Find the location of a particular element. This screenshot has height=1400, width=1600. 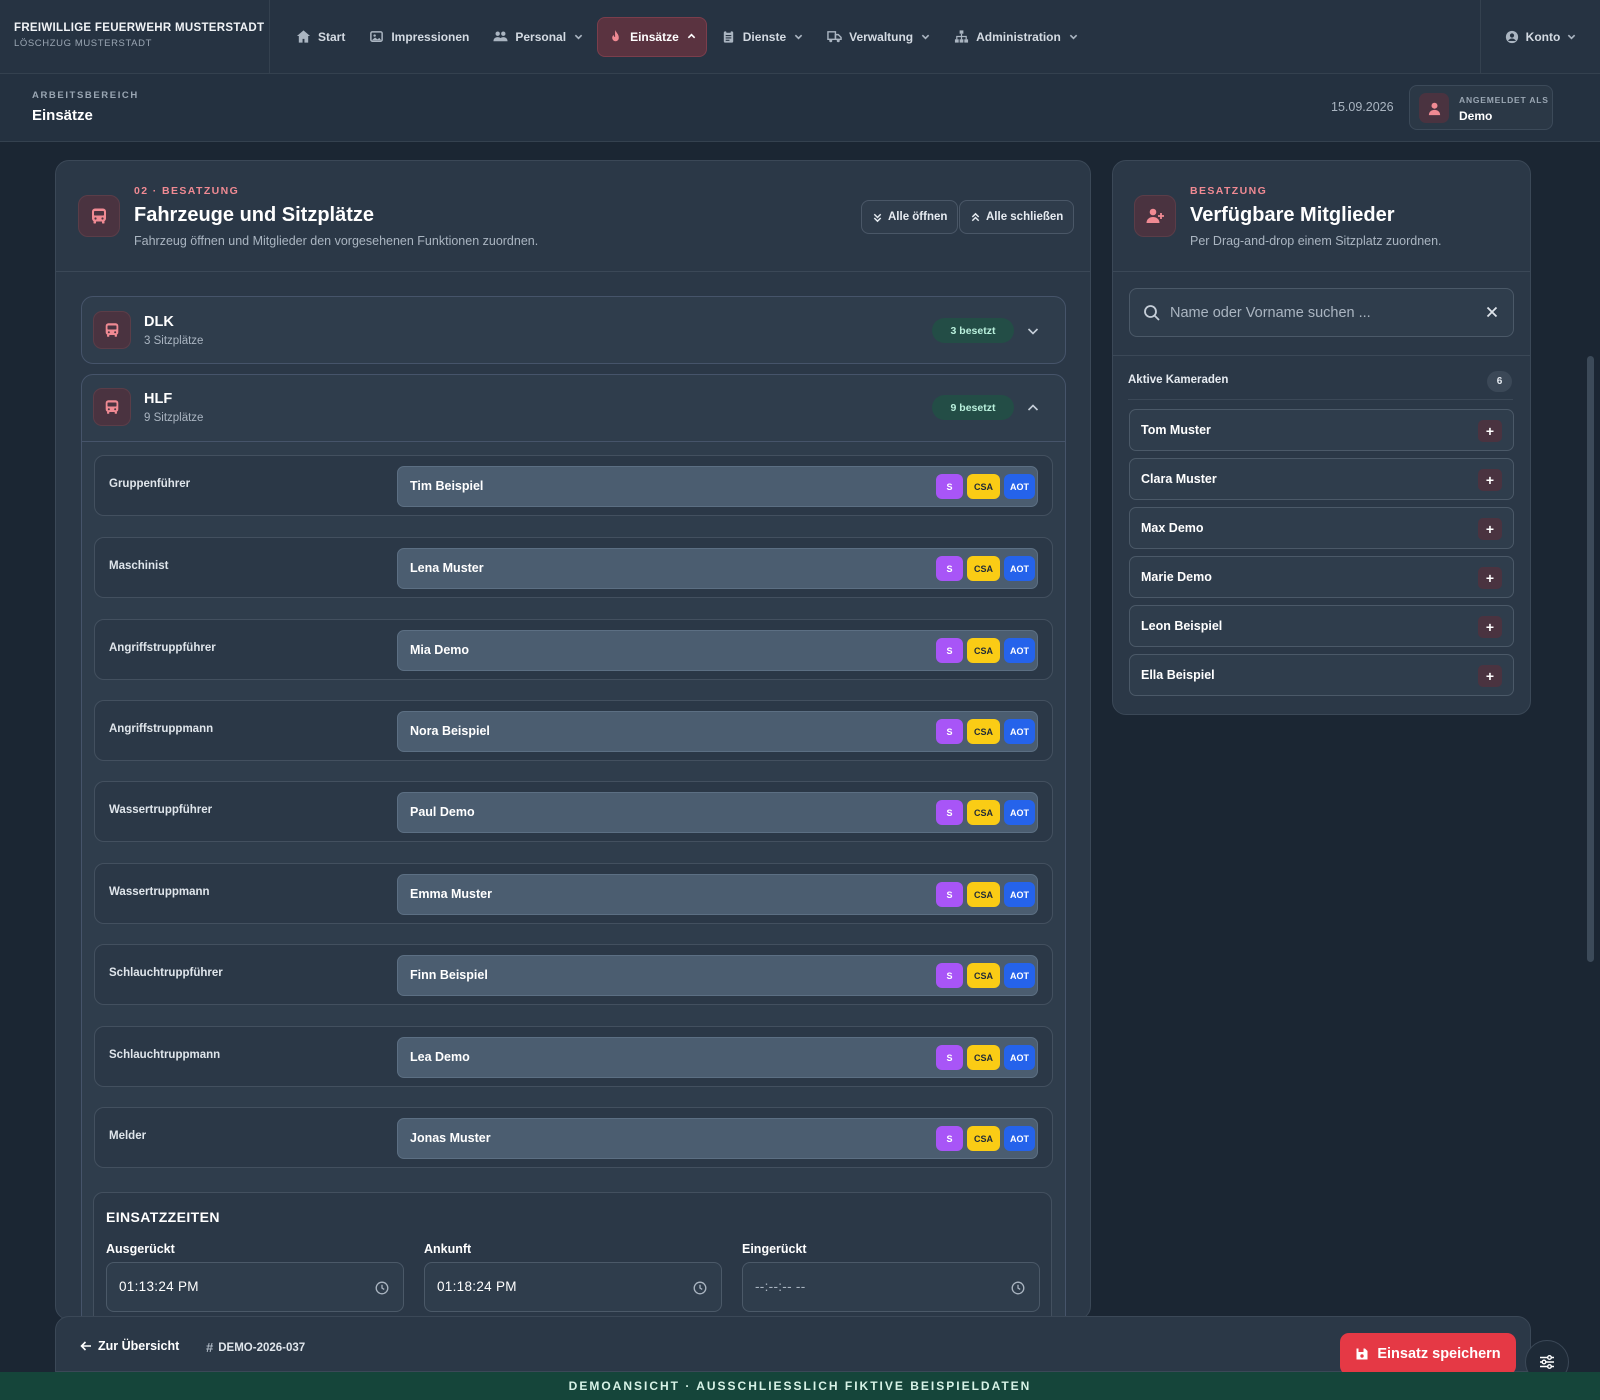

bus-icon is located at coordinates (112, 330).